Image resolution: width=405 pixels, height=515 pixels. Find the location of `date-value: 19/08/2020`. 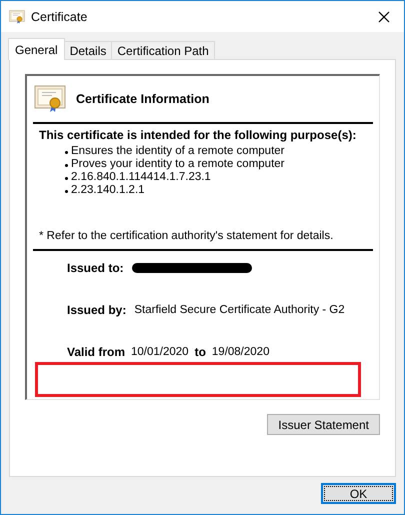

date-value: 19/08/2020 is located at coordinates (241, 352).